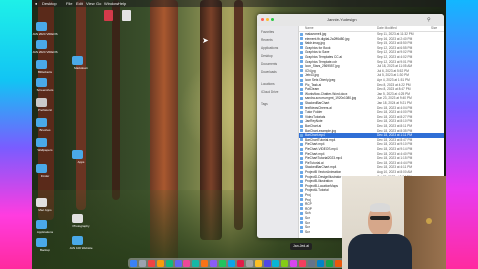  I want to click on file-date: Dec 18, 2023 at 4:11 PM, so click(395, 167).